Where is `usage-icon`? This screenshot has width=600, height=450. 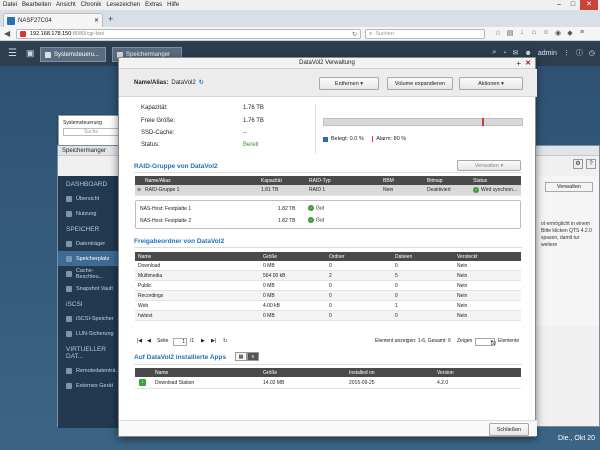
usage-icon is located at coordinates (69, 213).